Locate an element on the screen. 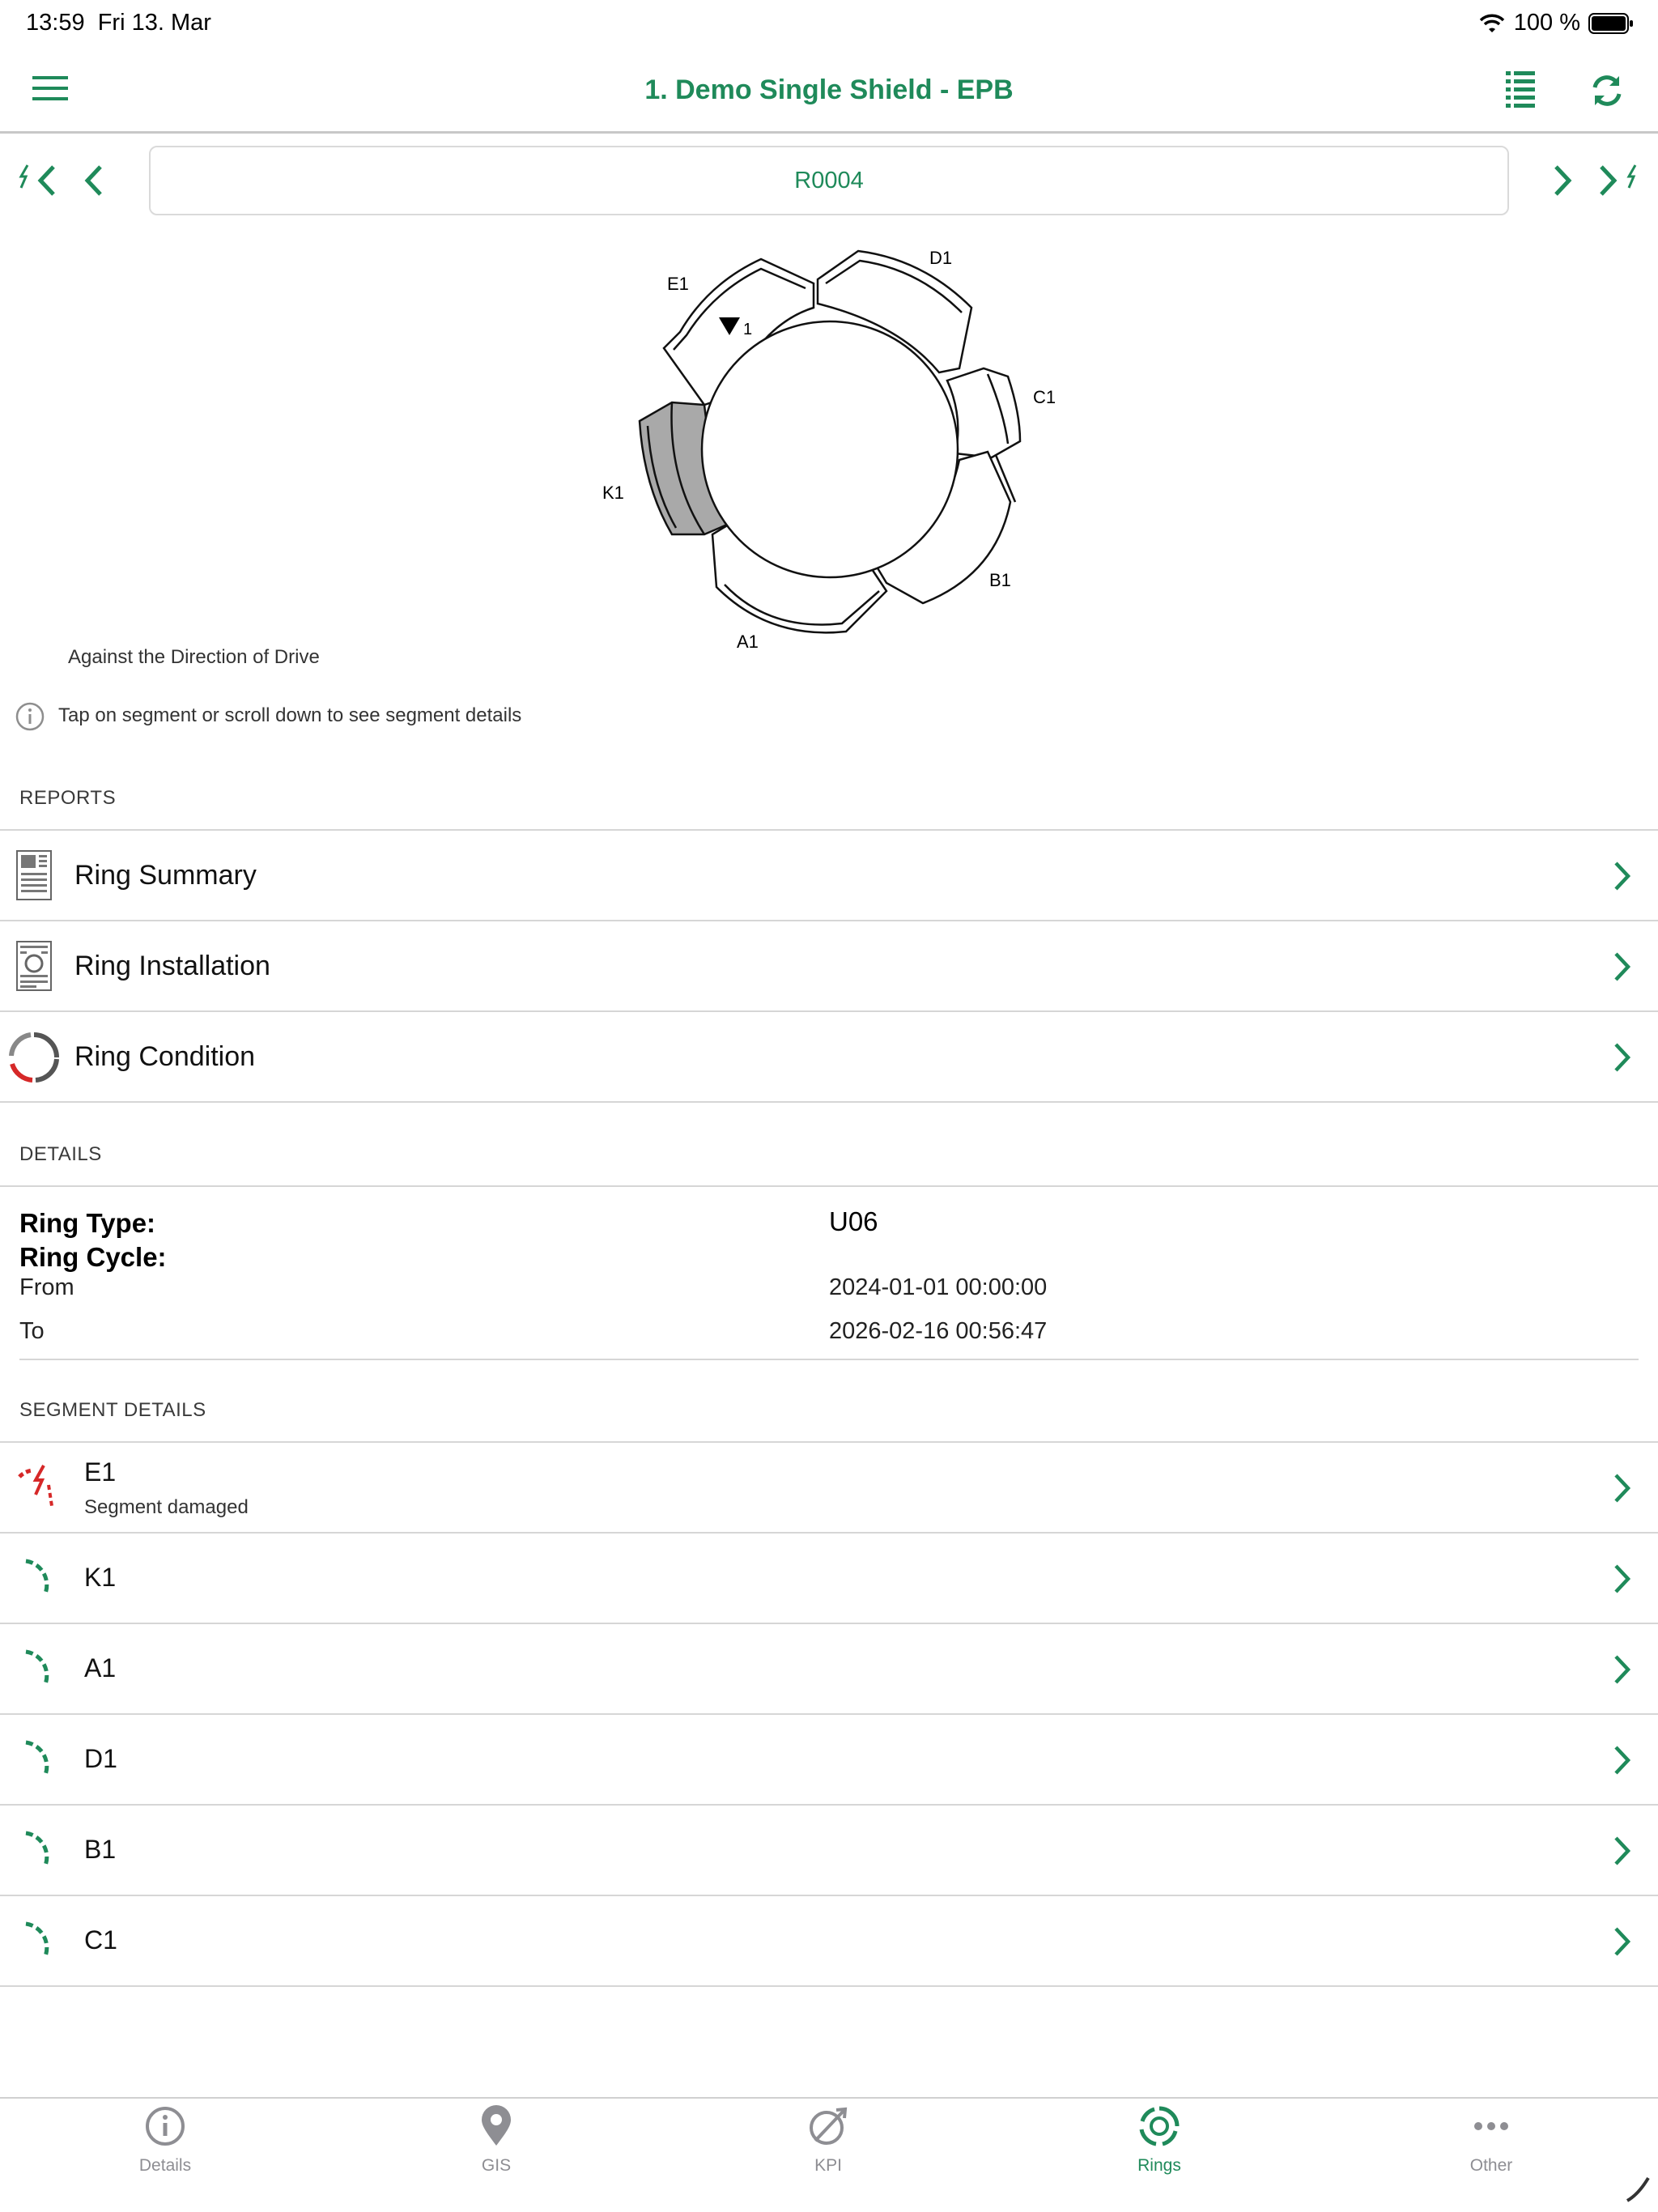  chevron-left-icon is located at coordinates (93, 181).